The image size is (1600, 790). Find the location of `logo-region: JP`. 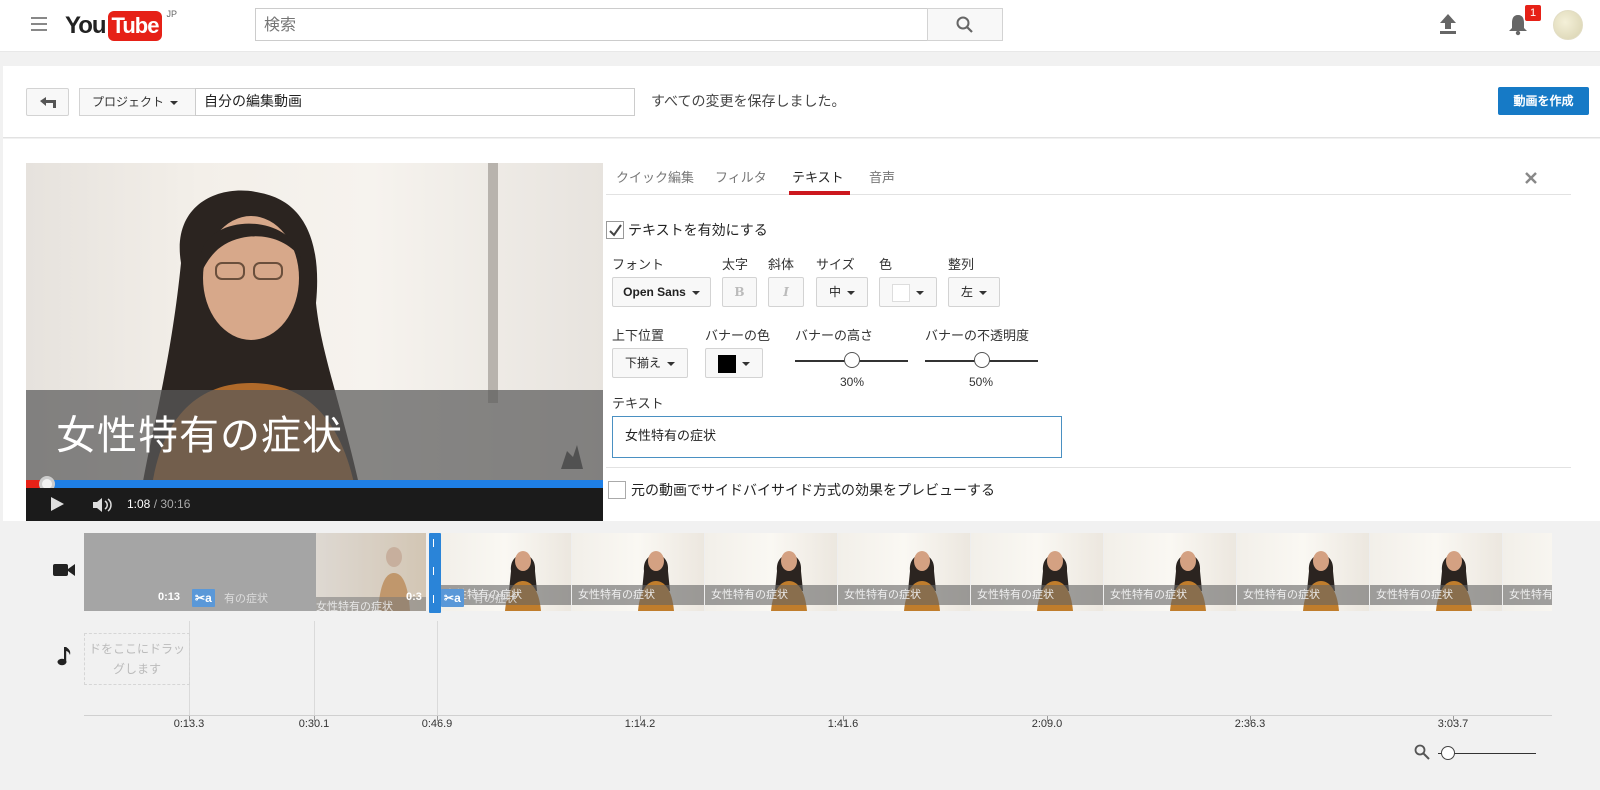

logo-region: JP is located at coordinates (171, 14).